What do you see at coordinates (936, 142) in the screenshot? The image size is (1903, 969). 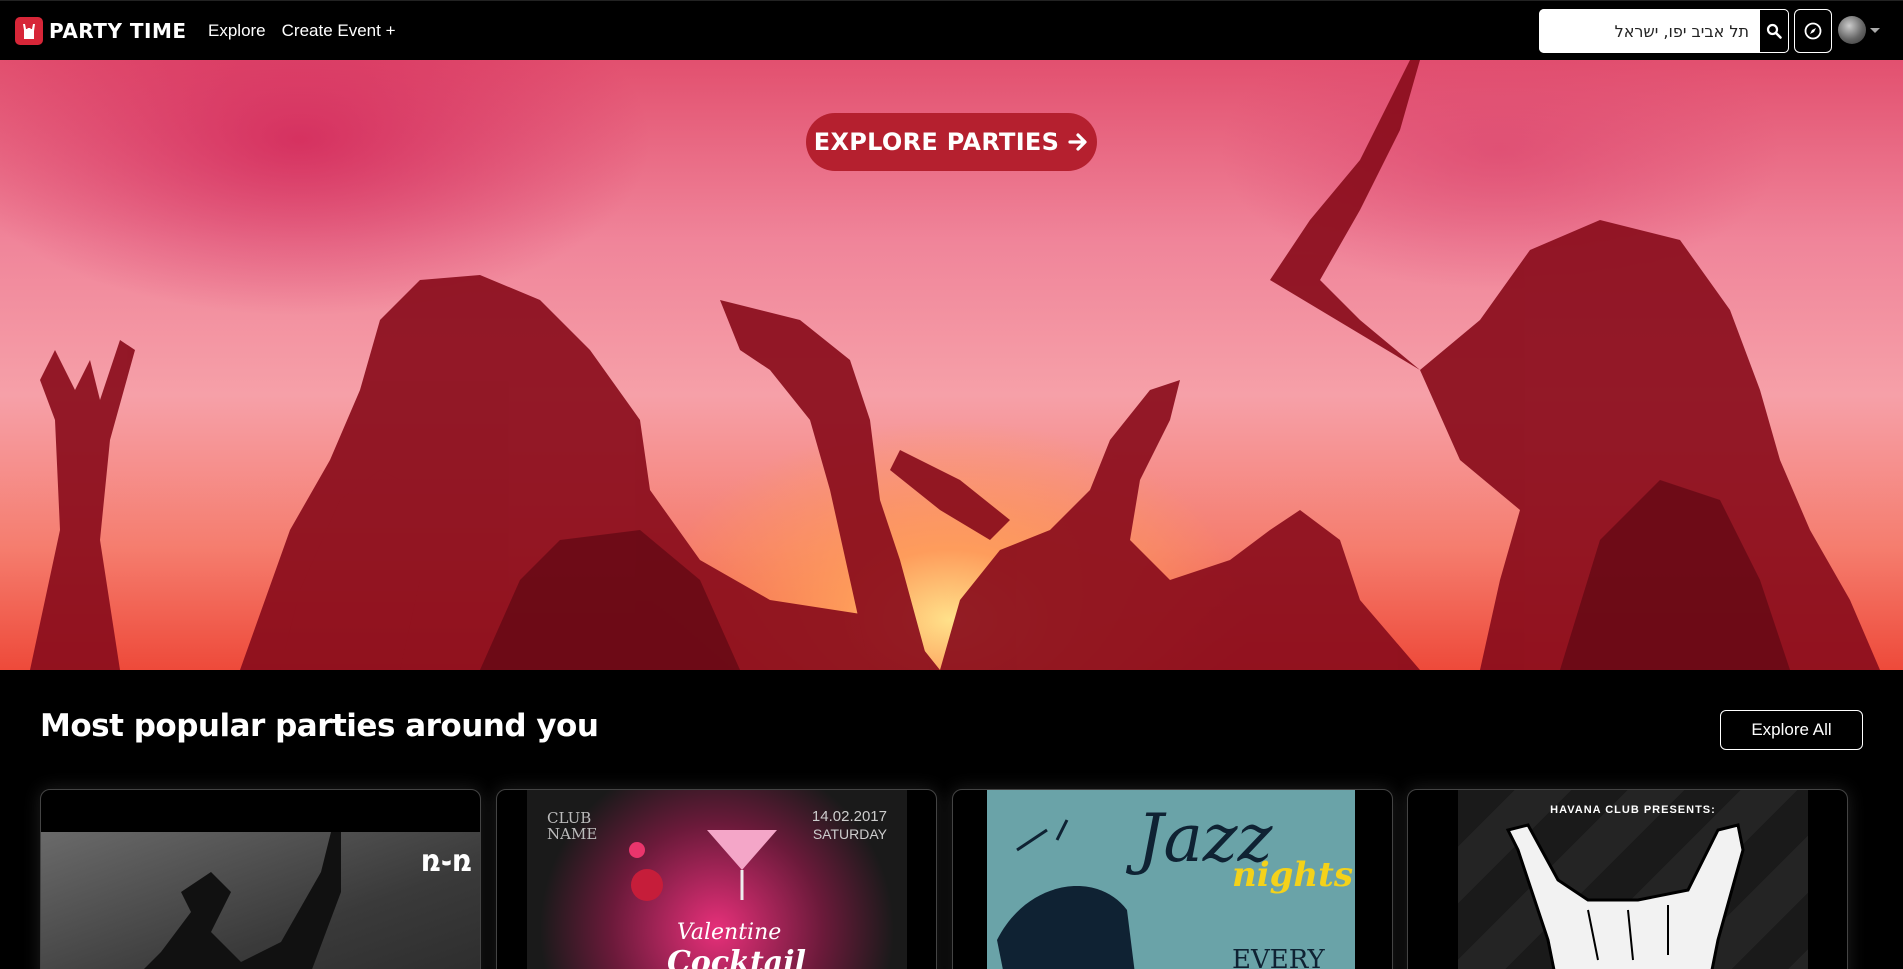 I see `explore-parties-label: EXPLORE PARTIES` at bounding box center [936, 142].